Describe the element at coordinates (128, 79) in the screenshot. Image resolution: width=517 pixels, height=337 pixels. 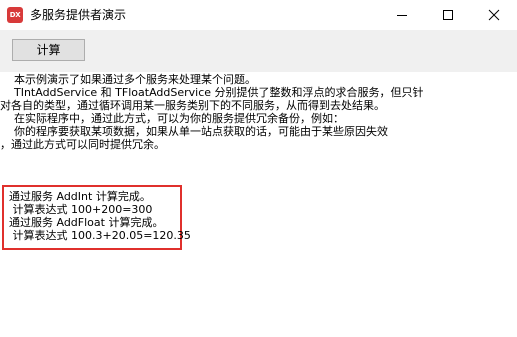
I see `description-line-1: 本示例演示了如果通过多个服务来处理某个问题。` at that location.